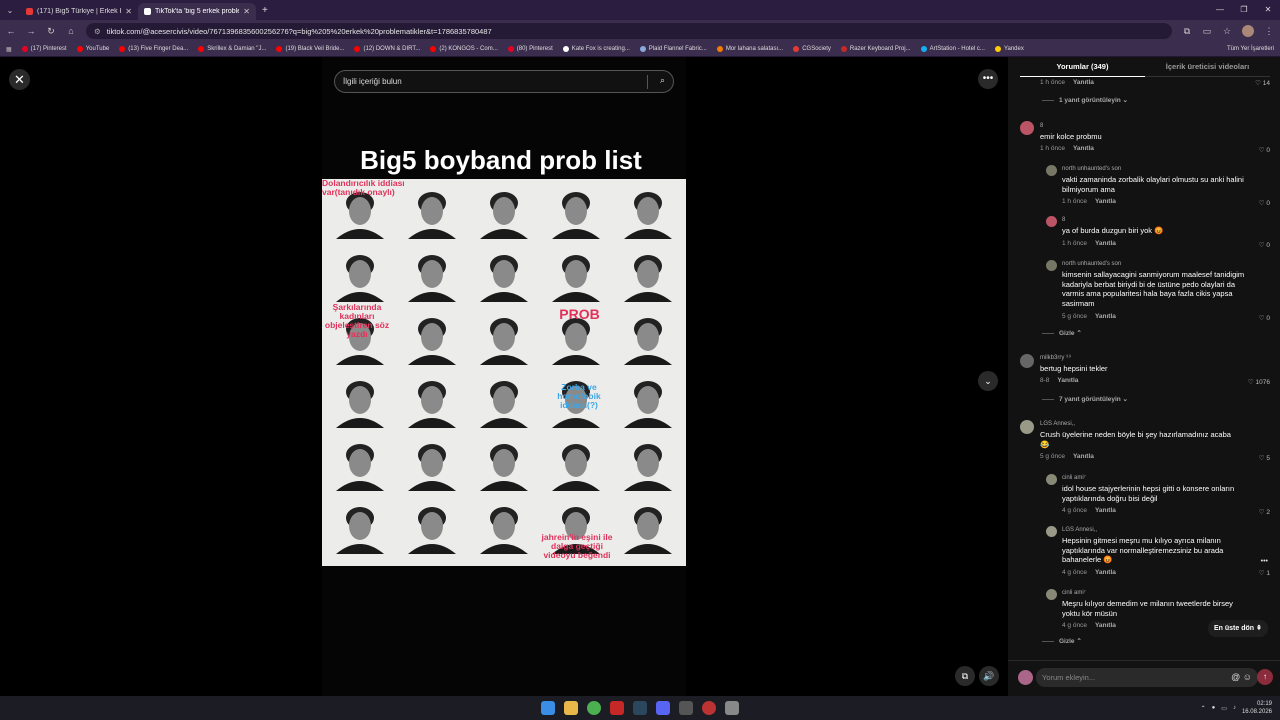  What do you see at coordinates (1241, 677) in the screenshot?
I see `mention-emoji-icons: @ ☺` at bounding box center [1241, 677].